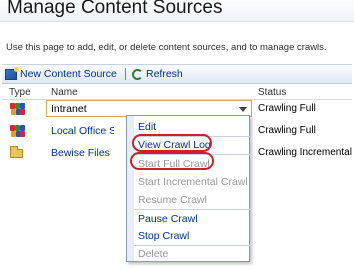 The width and height of the screenshot is (354, 269). What do you see at coordinates (174, 164) in the screenshot?
I see `menu-item-start-full-crawl: Start Full Crawl` at bounding box center [174, 164].